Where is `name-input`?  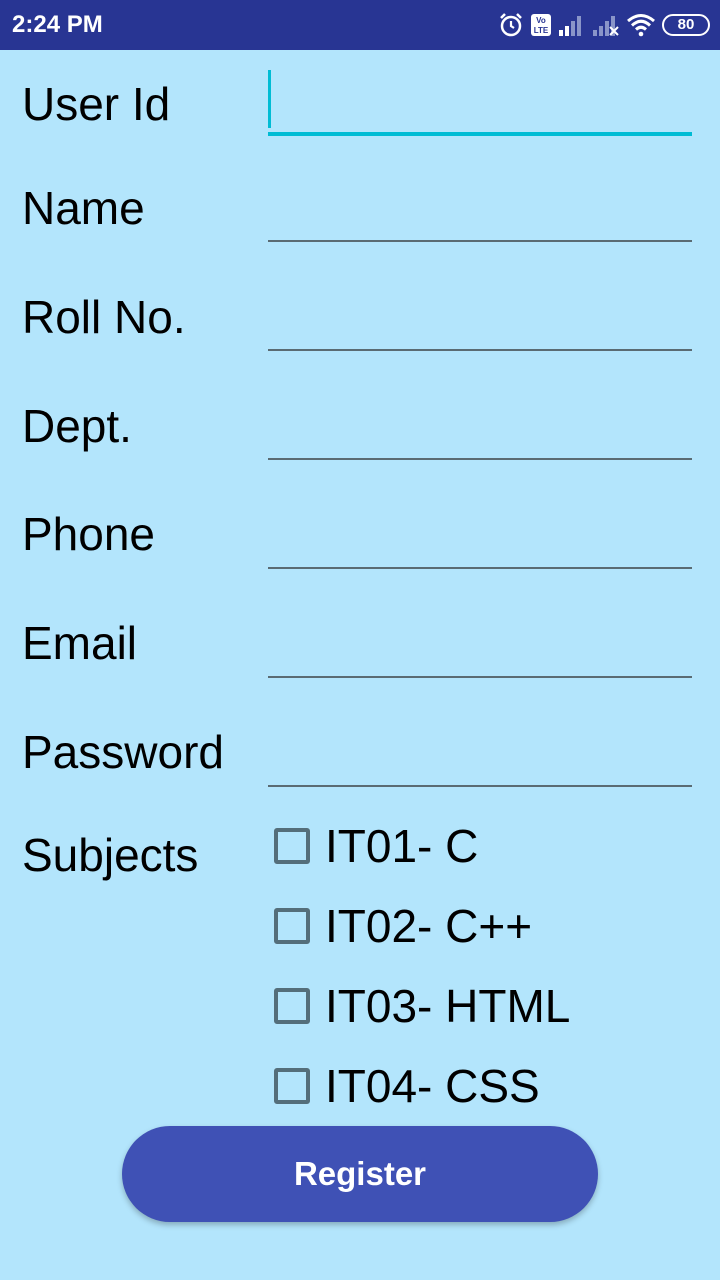
name-input is located at coordinates (480, 207).